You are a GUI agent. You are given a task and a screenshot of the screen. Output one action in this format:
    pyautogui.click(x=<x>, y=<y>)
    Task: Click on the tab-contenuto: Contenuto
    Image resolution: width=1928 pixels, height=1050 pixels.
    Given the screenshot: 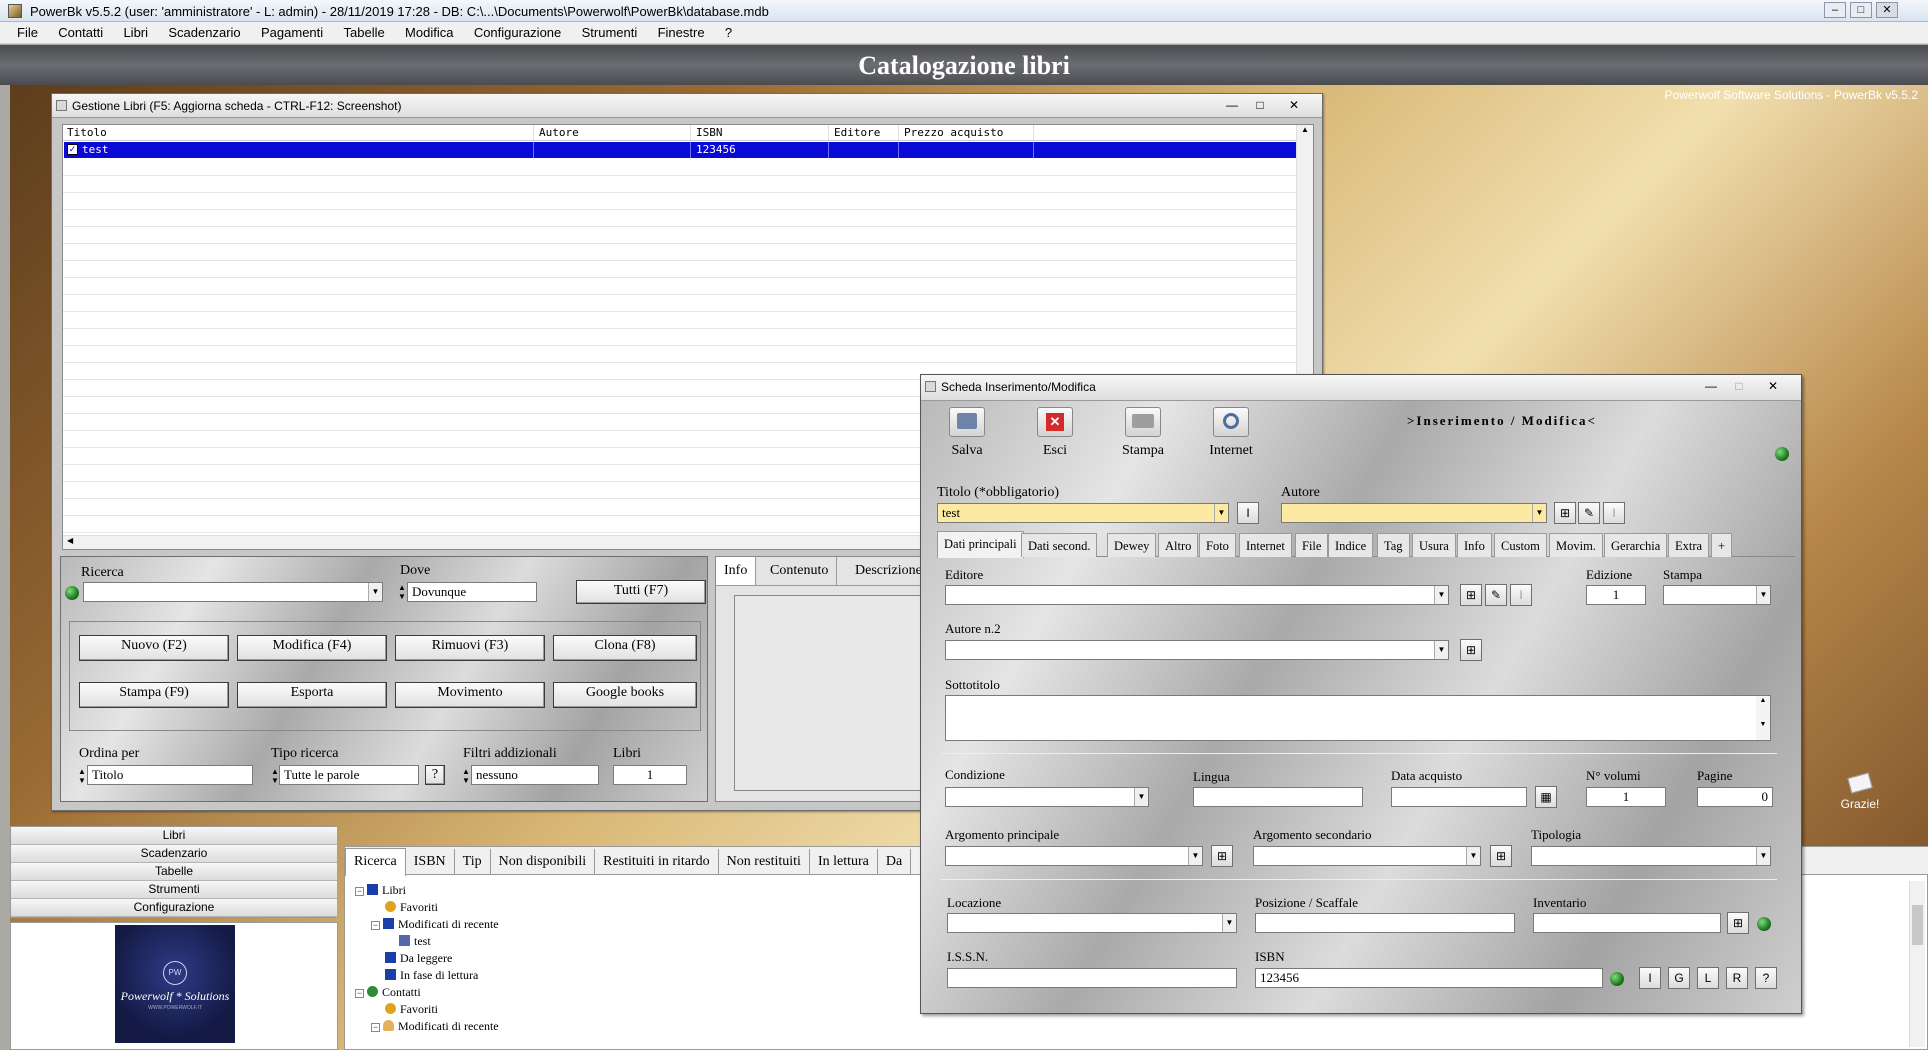 What is the action you would take?
    pyautogui.click(x=800, y=571)
    